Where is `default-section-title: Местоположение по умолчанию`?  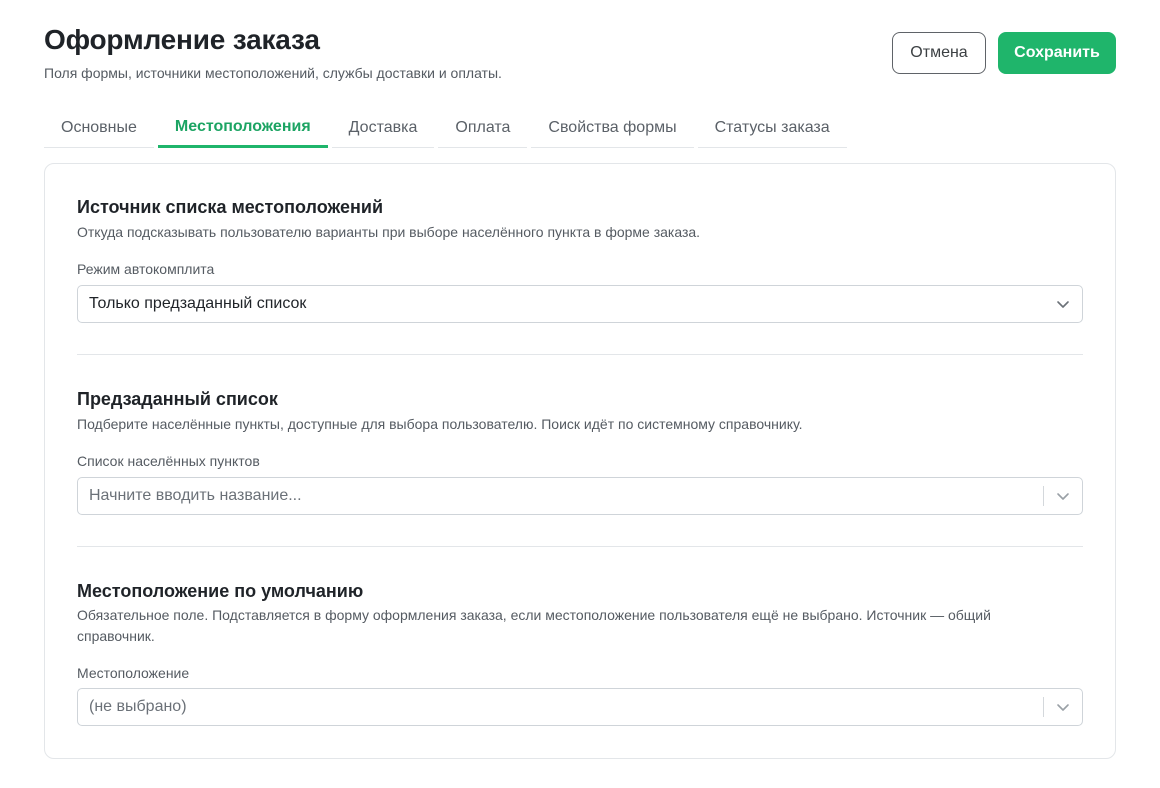
default-section-title: Местоположение по умолчанию is located at coordinates (220, 591).